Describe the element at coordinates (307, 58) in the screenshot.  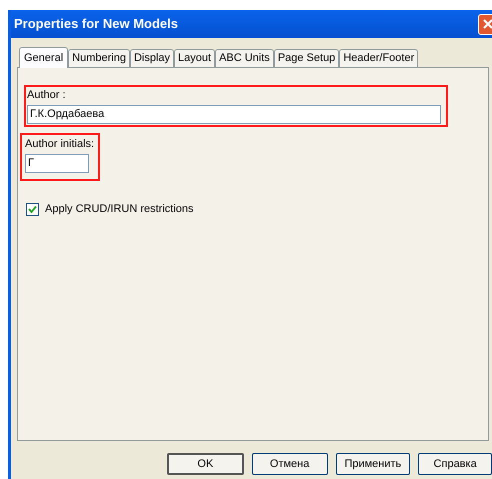
I see `tab: Page Setup` at that location.